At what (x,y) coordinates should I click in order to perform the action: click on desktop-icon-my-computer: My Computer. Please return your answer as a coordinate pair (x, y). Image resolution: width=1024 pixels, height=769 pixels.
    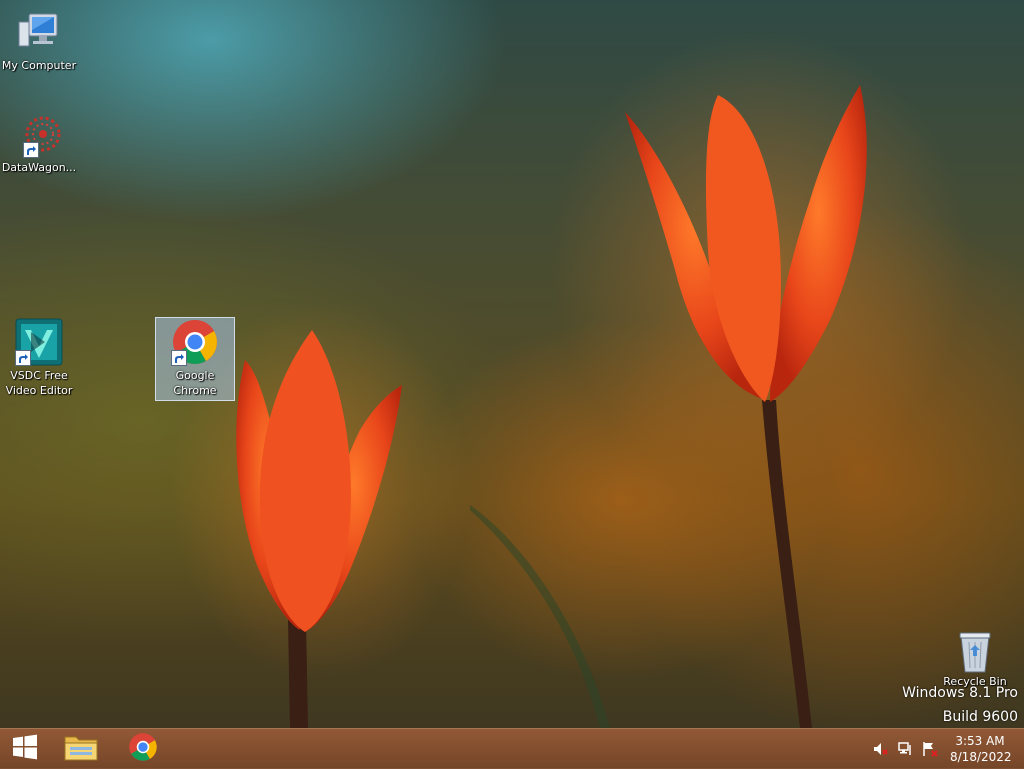
    Looking at the image, I should click on (39, 40).